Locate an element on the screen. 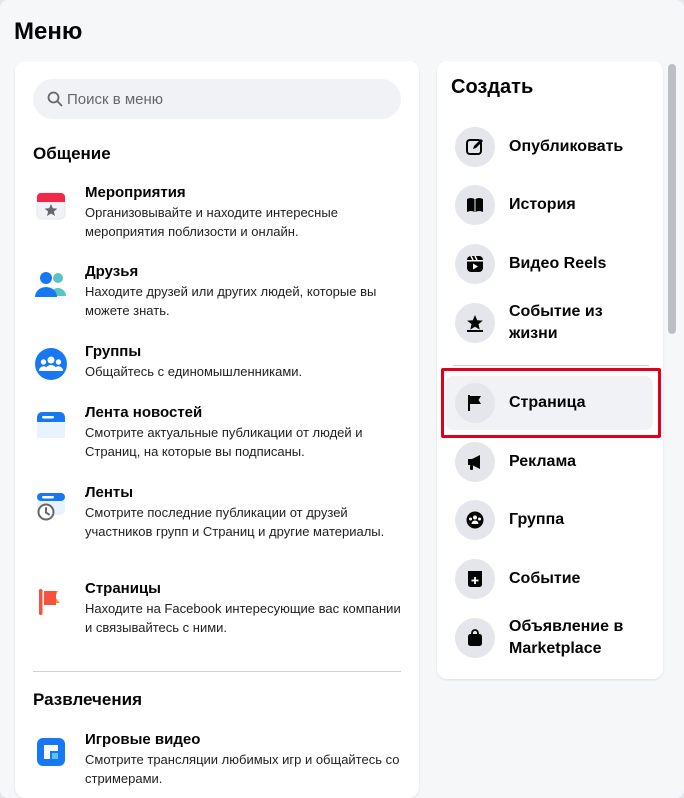 The width and height of the screenshot is (684, 798). search-icon is located at coordinates (55, 99).